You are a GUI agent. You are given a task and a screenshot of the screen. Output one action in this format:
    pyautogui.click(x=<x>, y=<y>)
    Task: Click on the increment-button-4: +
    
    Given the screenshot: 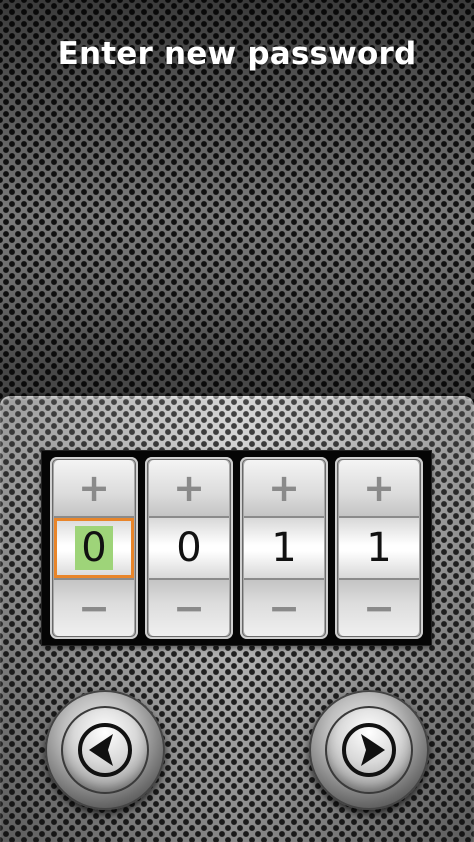 What is the action you would take?
    pyautogui.click(x=379, y=488)
    